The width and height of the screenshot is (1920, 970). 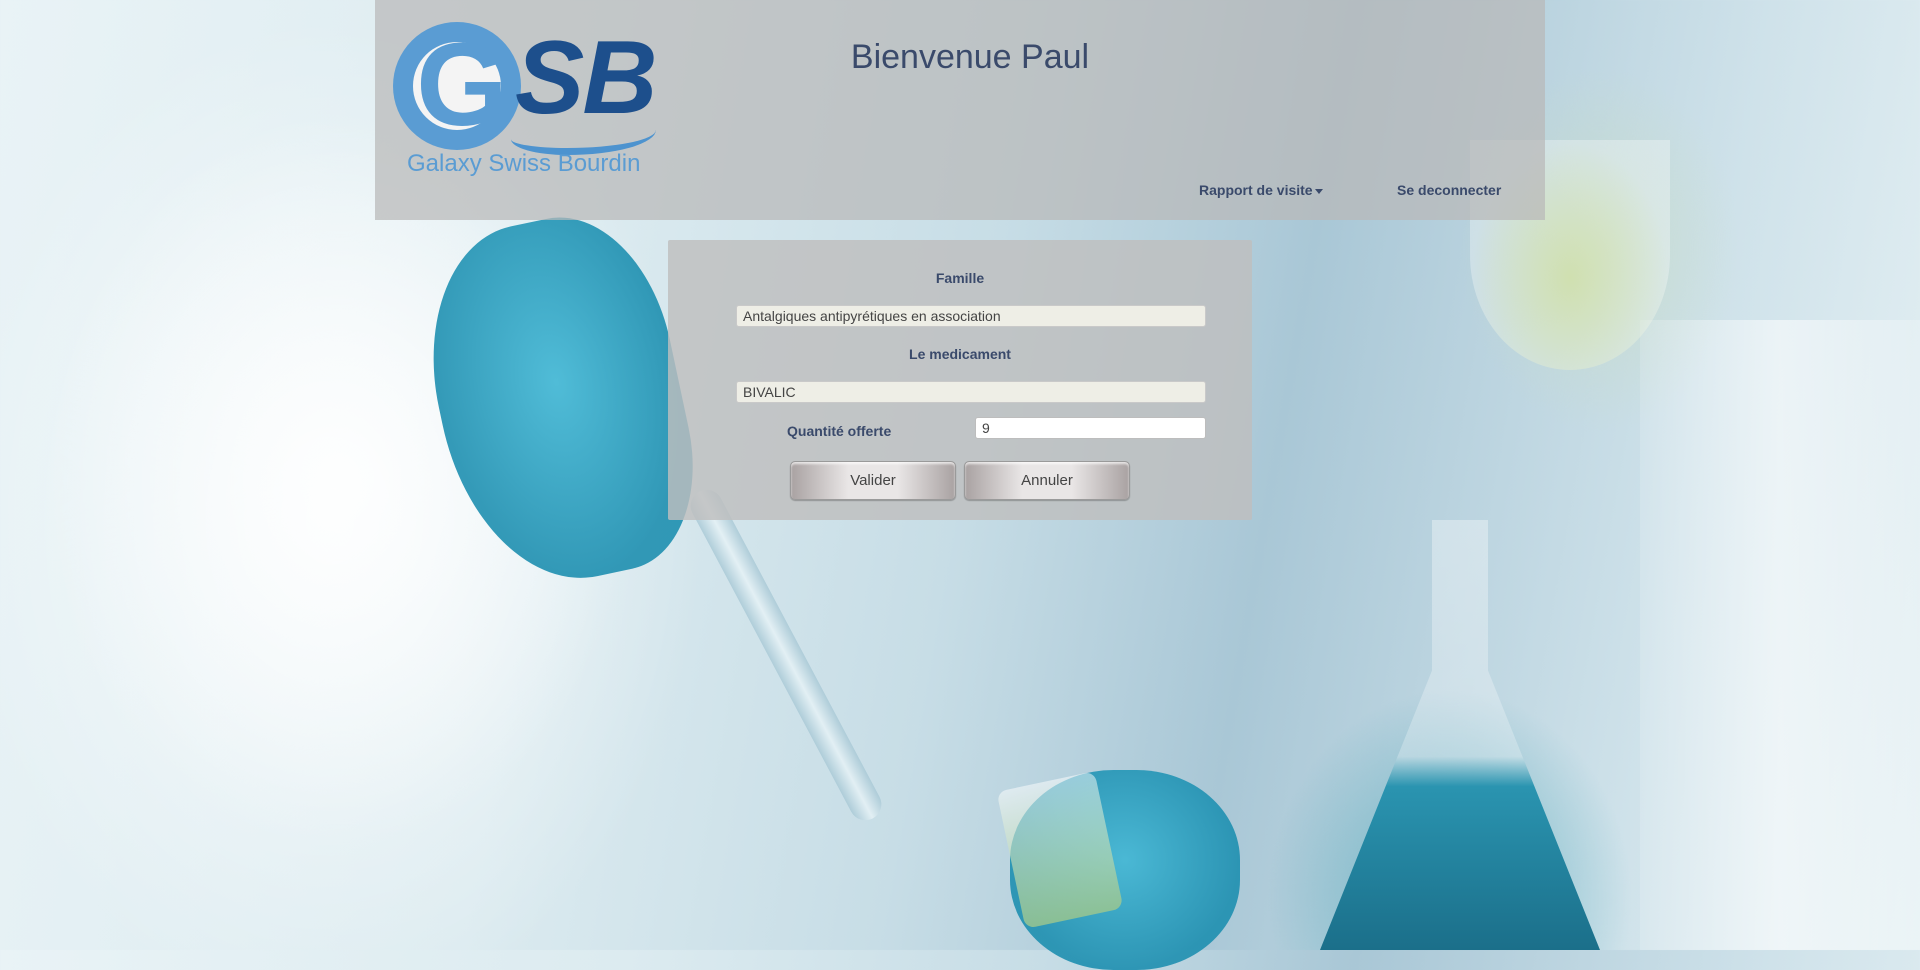 I want to click on background-vial, so click(x=1060, y=850).